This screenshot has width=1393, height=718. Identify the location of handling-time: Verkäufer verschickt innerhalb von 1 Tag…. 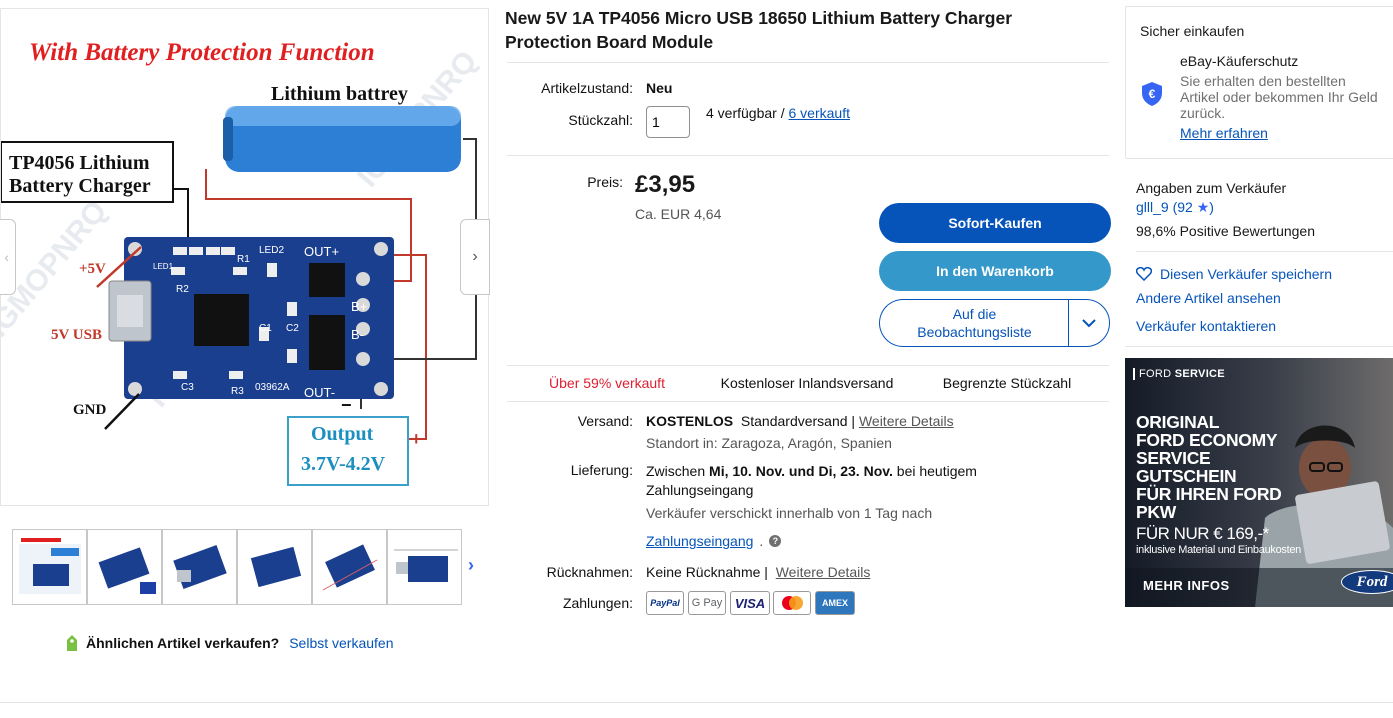
(789, 513).